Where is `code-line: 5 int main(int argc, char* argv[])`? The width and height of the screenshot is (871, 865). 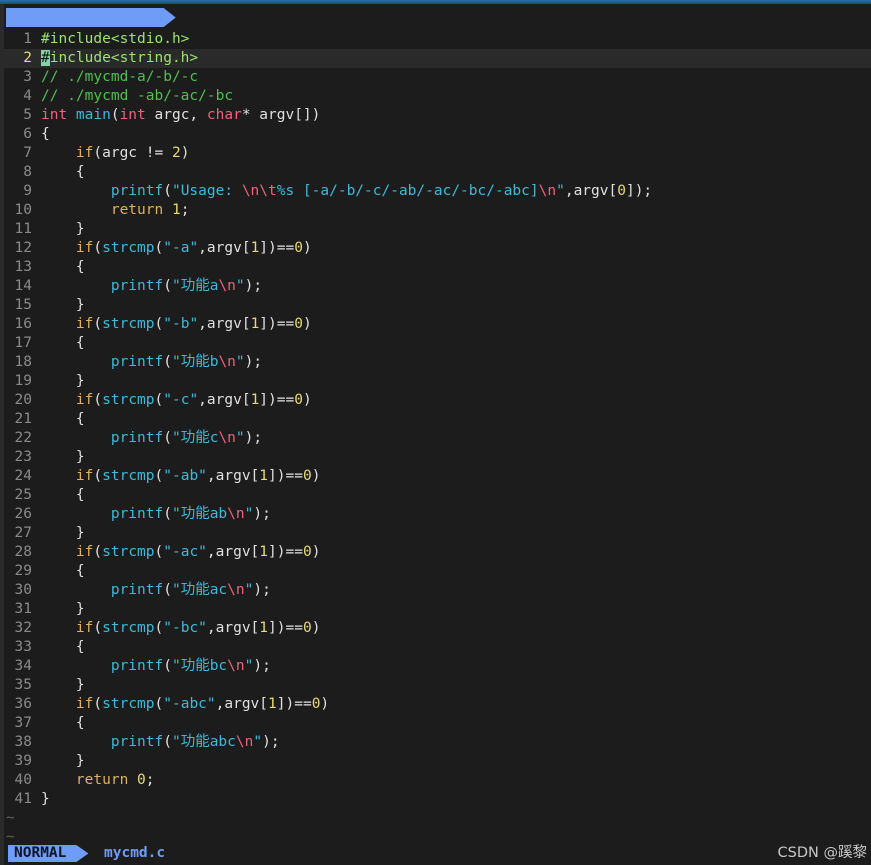 code-line: 5 int main(int argc, char* argv[]) is located at coordinates (437, 115).